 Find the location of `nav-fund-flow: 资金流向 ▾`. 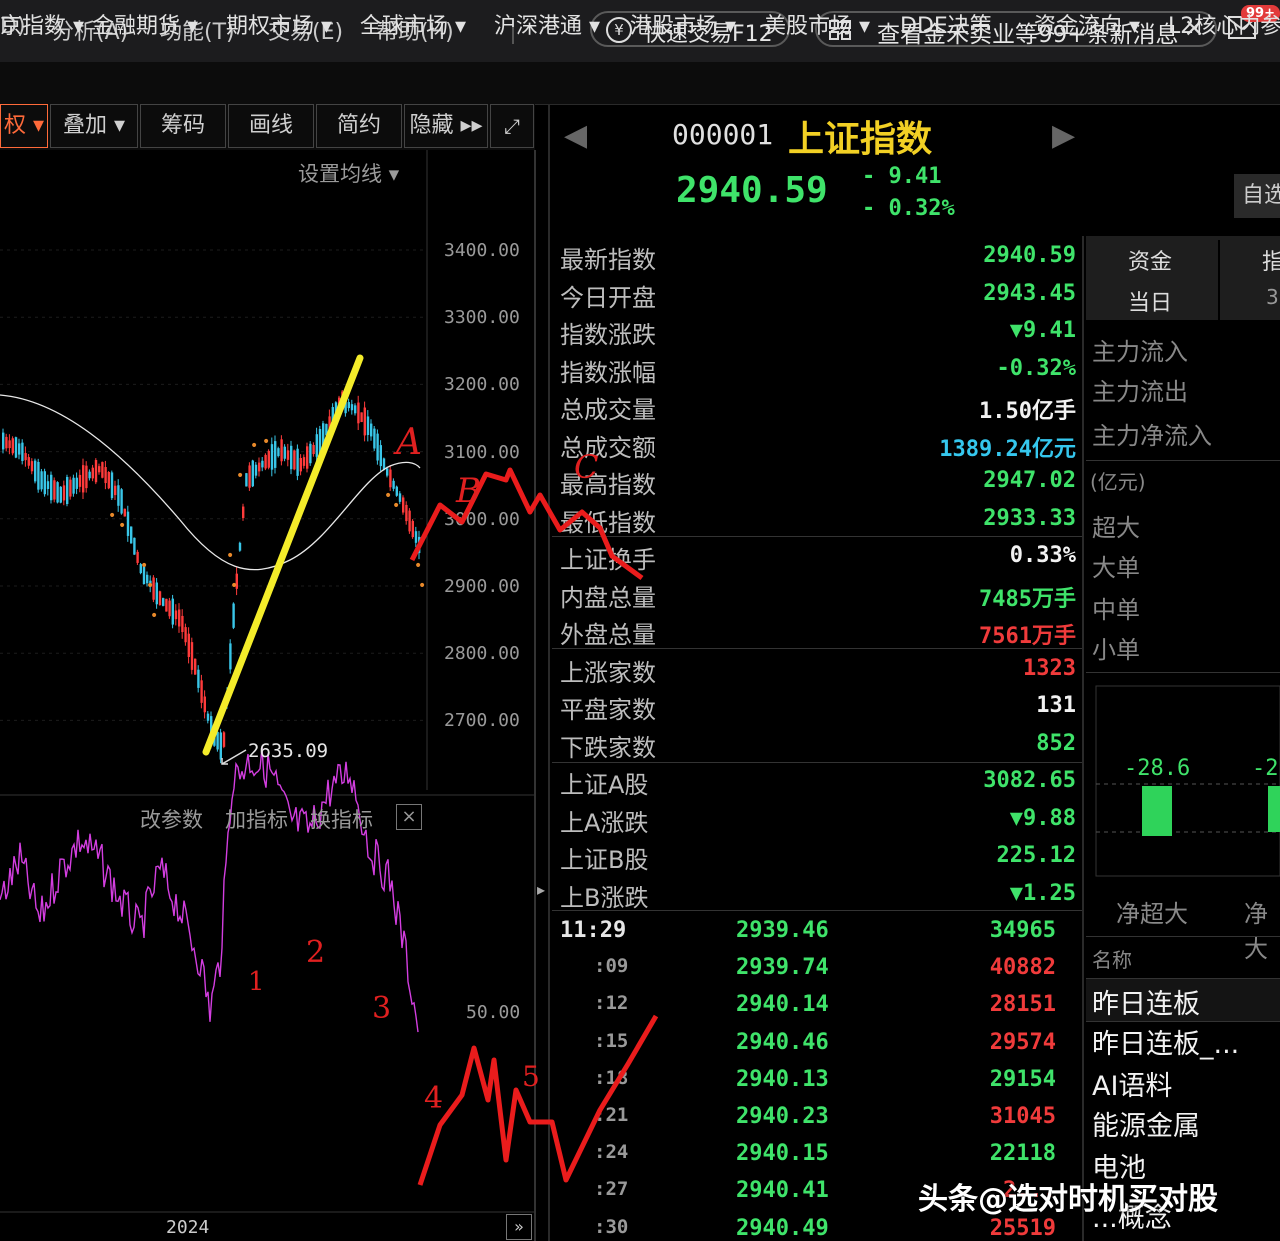

nav-fund-flow: 资金流向 ▾ is located at coordinates (1087, 24).